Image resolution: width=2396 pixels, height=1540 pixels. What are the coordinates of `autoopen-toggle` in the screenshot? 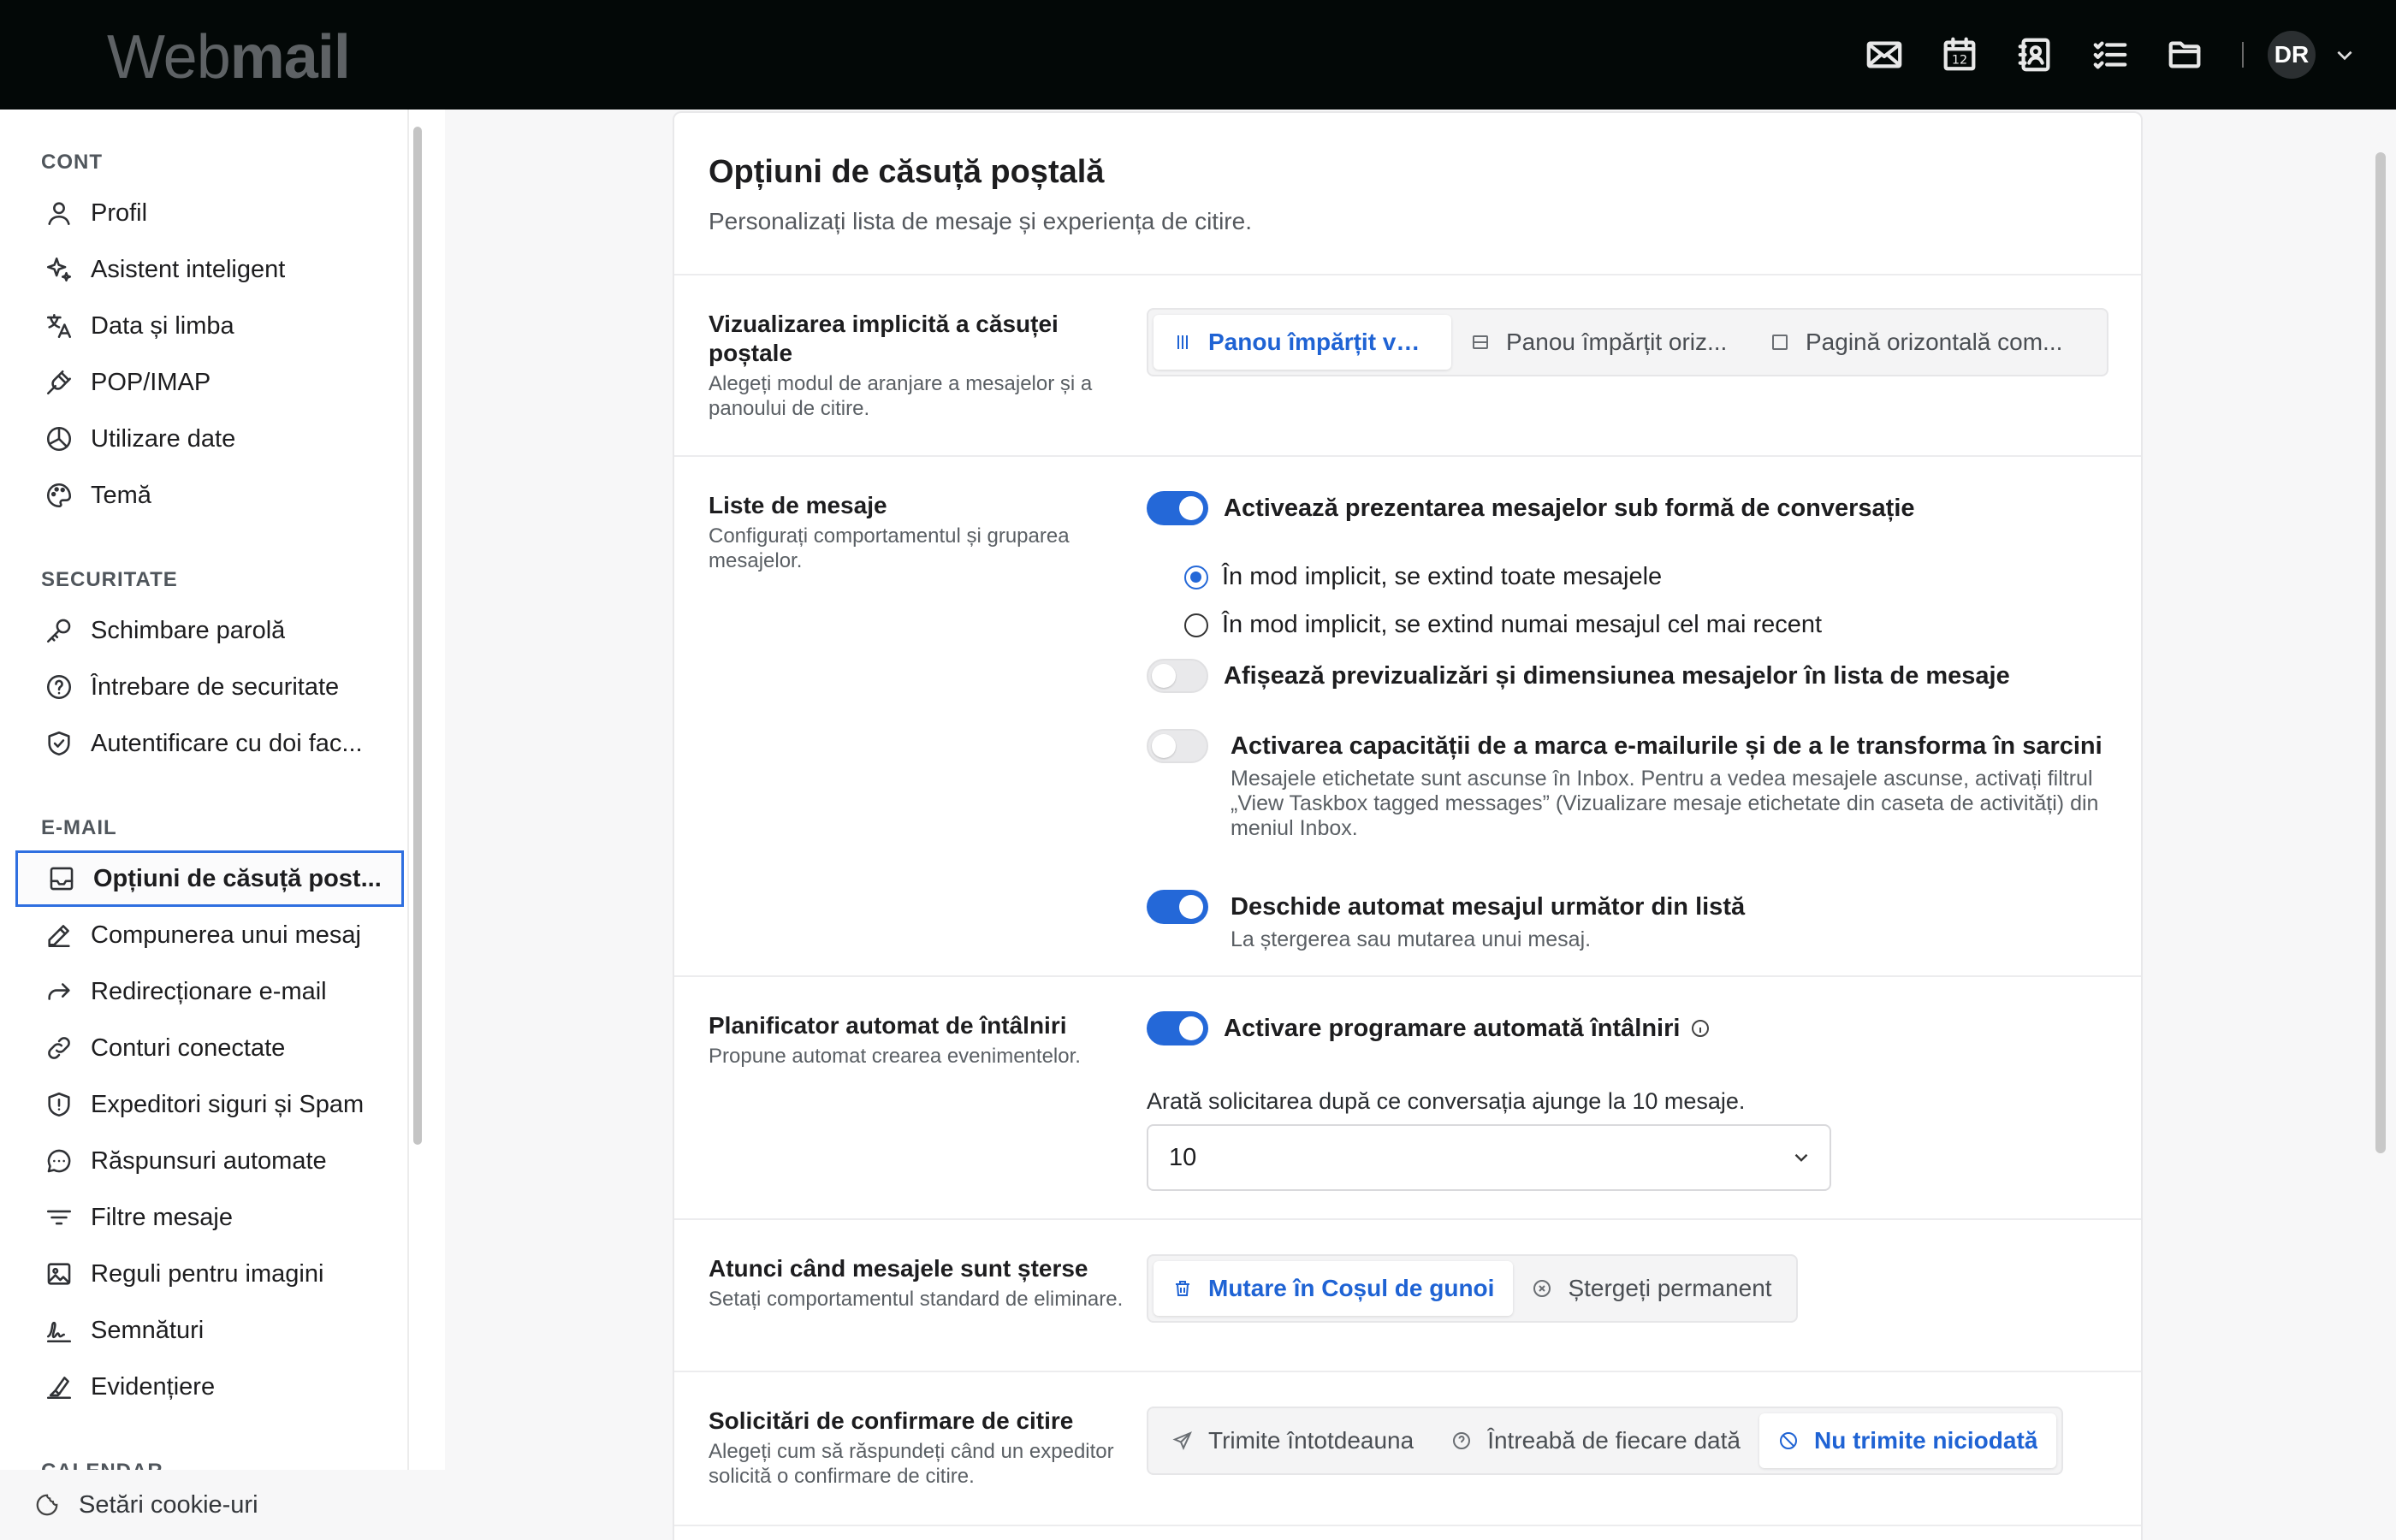 It's located at (1177, 907).